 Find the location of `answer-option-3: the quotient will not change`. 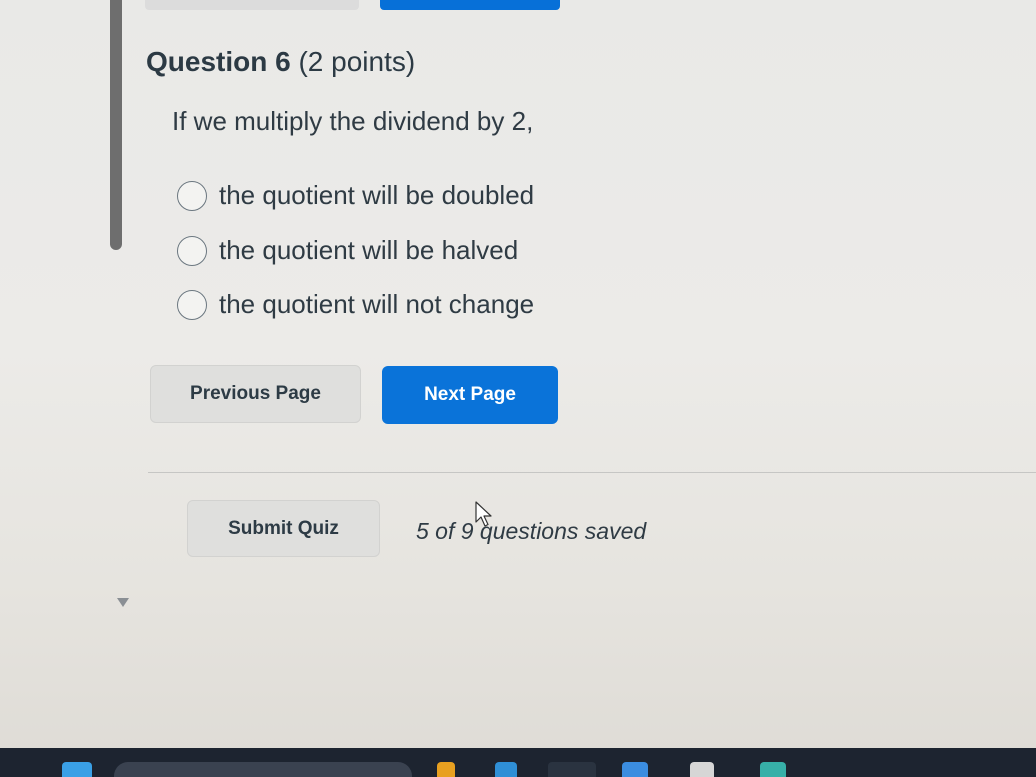

answer-option-3: the quotient will not change is located at coordinates (355, 304).